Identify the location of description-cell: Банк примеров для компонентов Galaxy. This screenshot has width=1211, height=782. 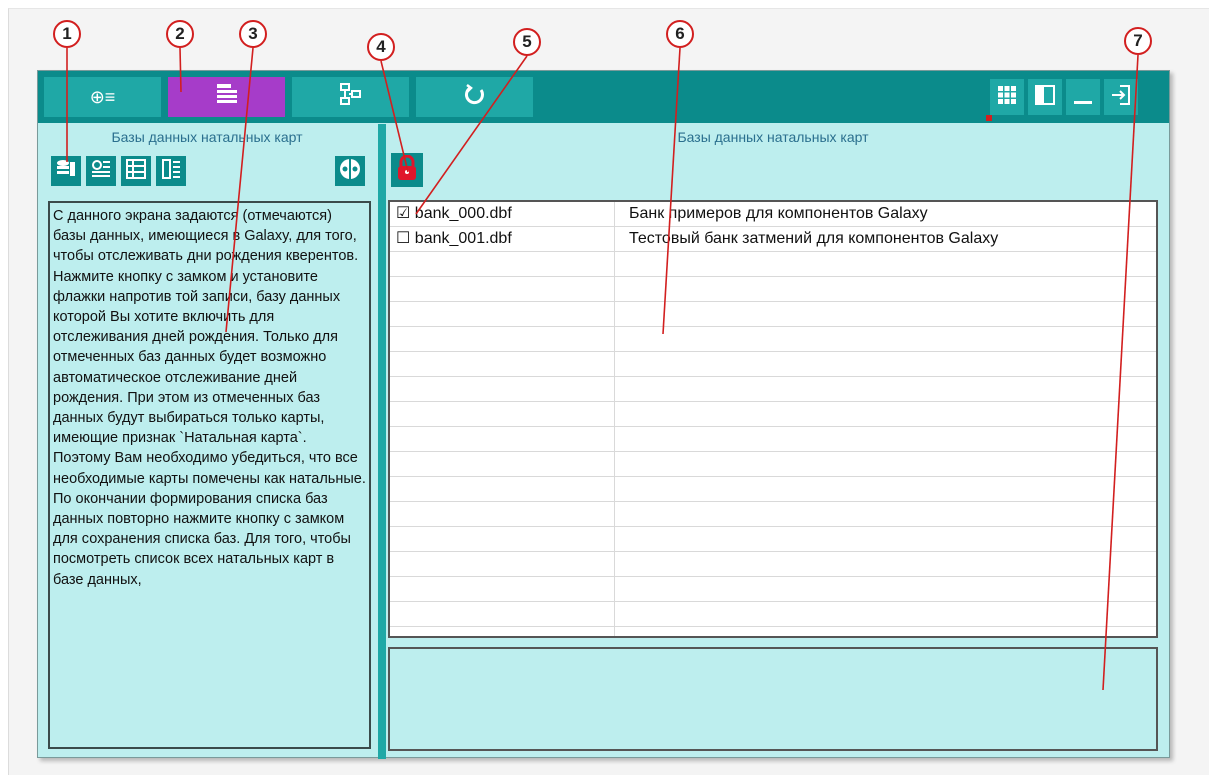
(778, 213).